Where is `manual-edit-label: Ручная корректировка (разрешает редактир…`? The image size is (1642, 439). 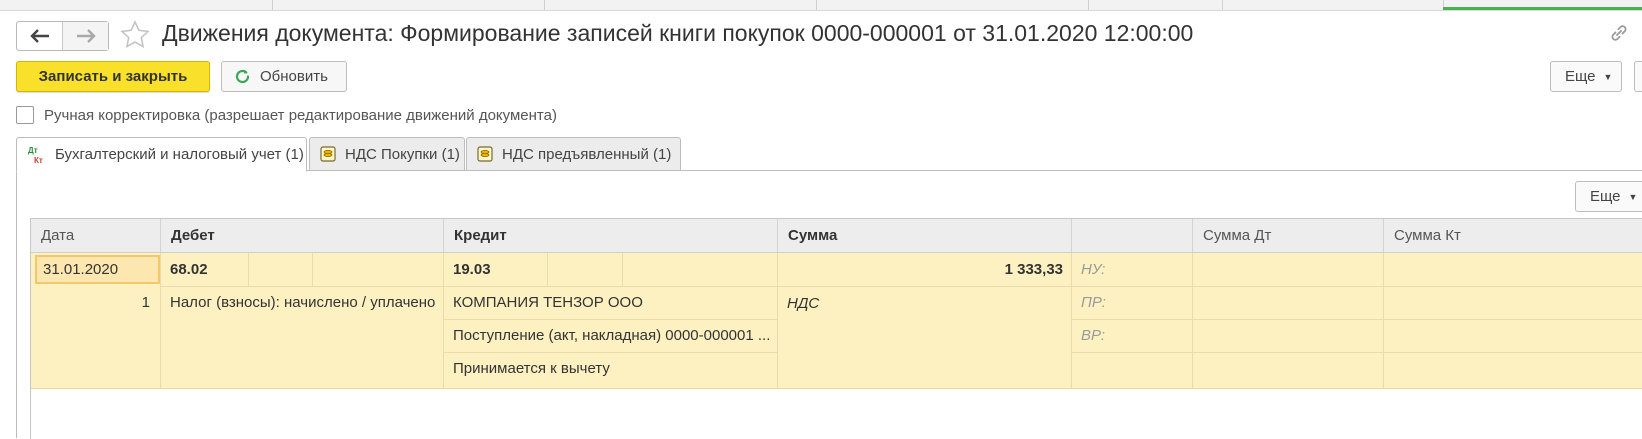 manual-edit-label: Ручная корректировка (разрешает редактир… is located at coordinates (300, 115).